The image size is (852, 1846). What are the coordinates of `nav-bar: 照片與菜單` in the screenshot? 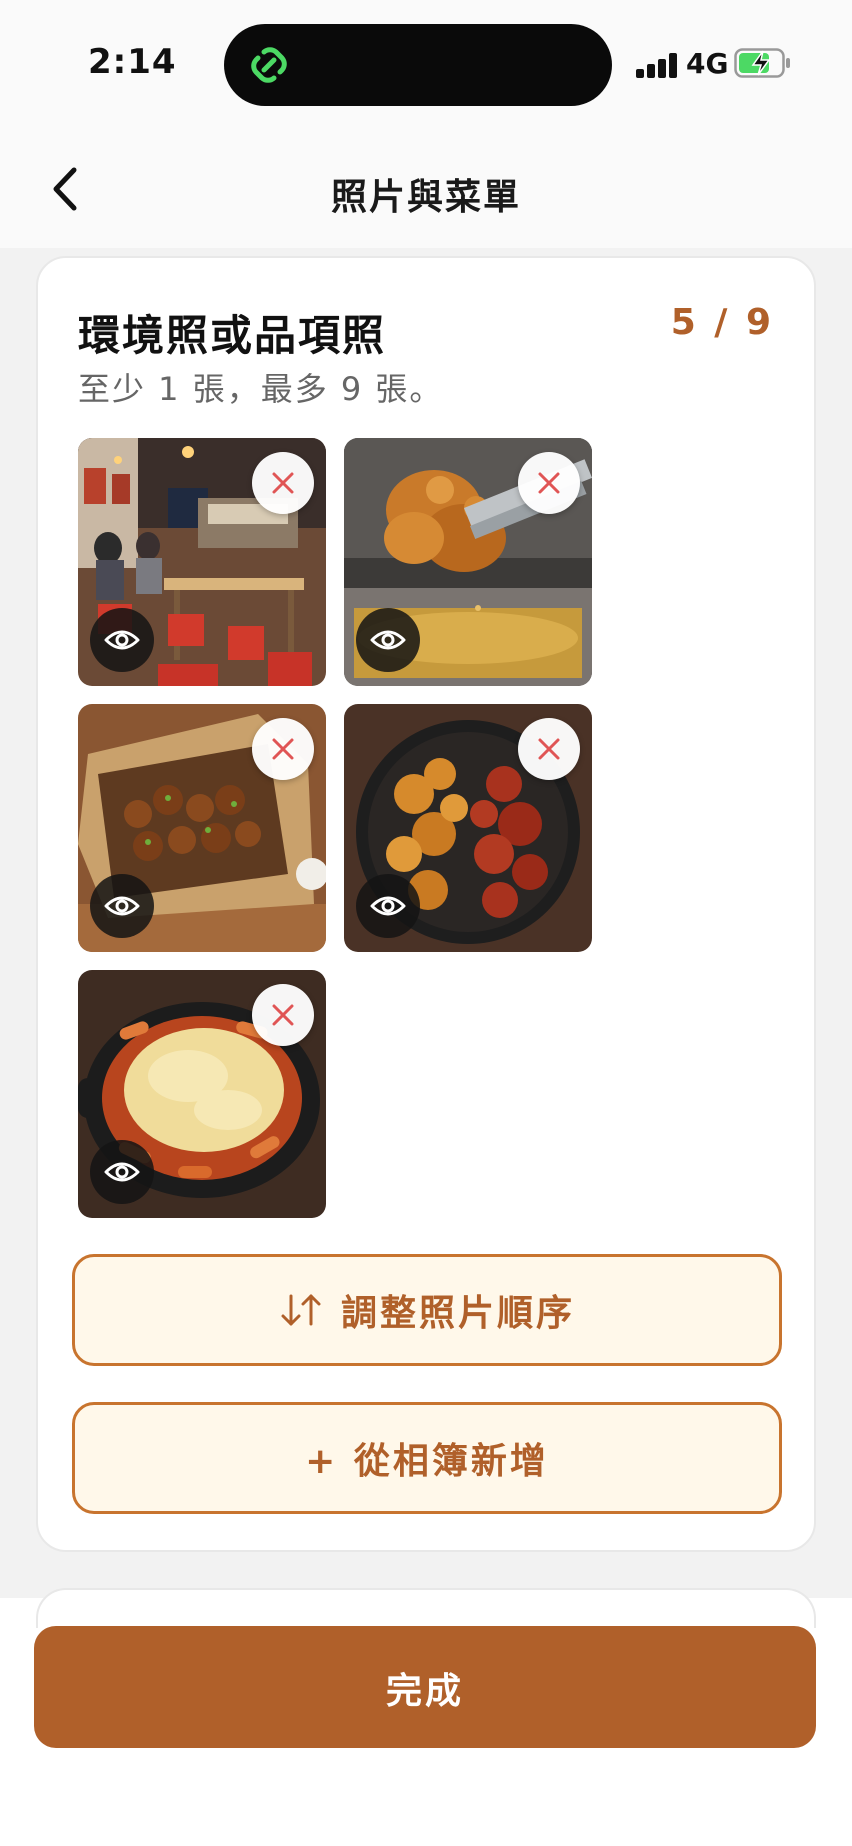 It's located at (426, 189).